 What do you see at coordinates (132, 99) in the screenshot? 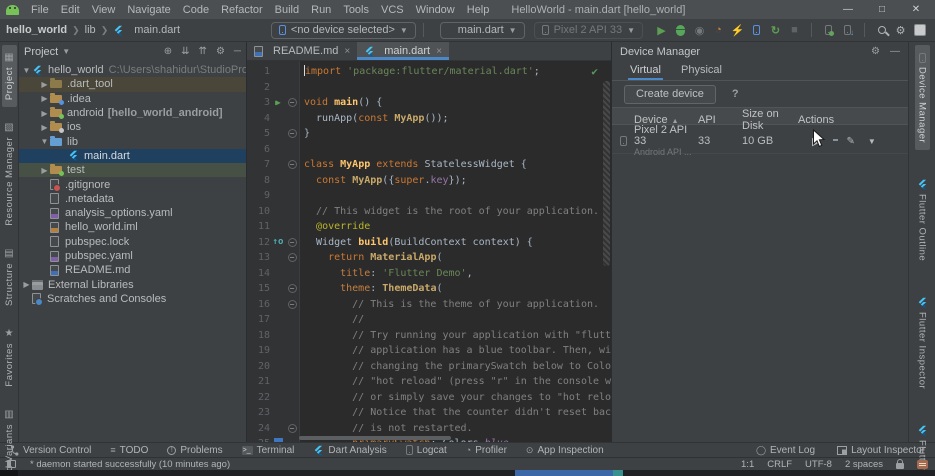
I see `tree-item--idea: ▶ .idea` at bounding box center [132, 99].